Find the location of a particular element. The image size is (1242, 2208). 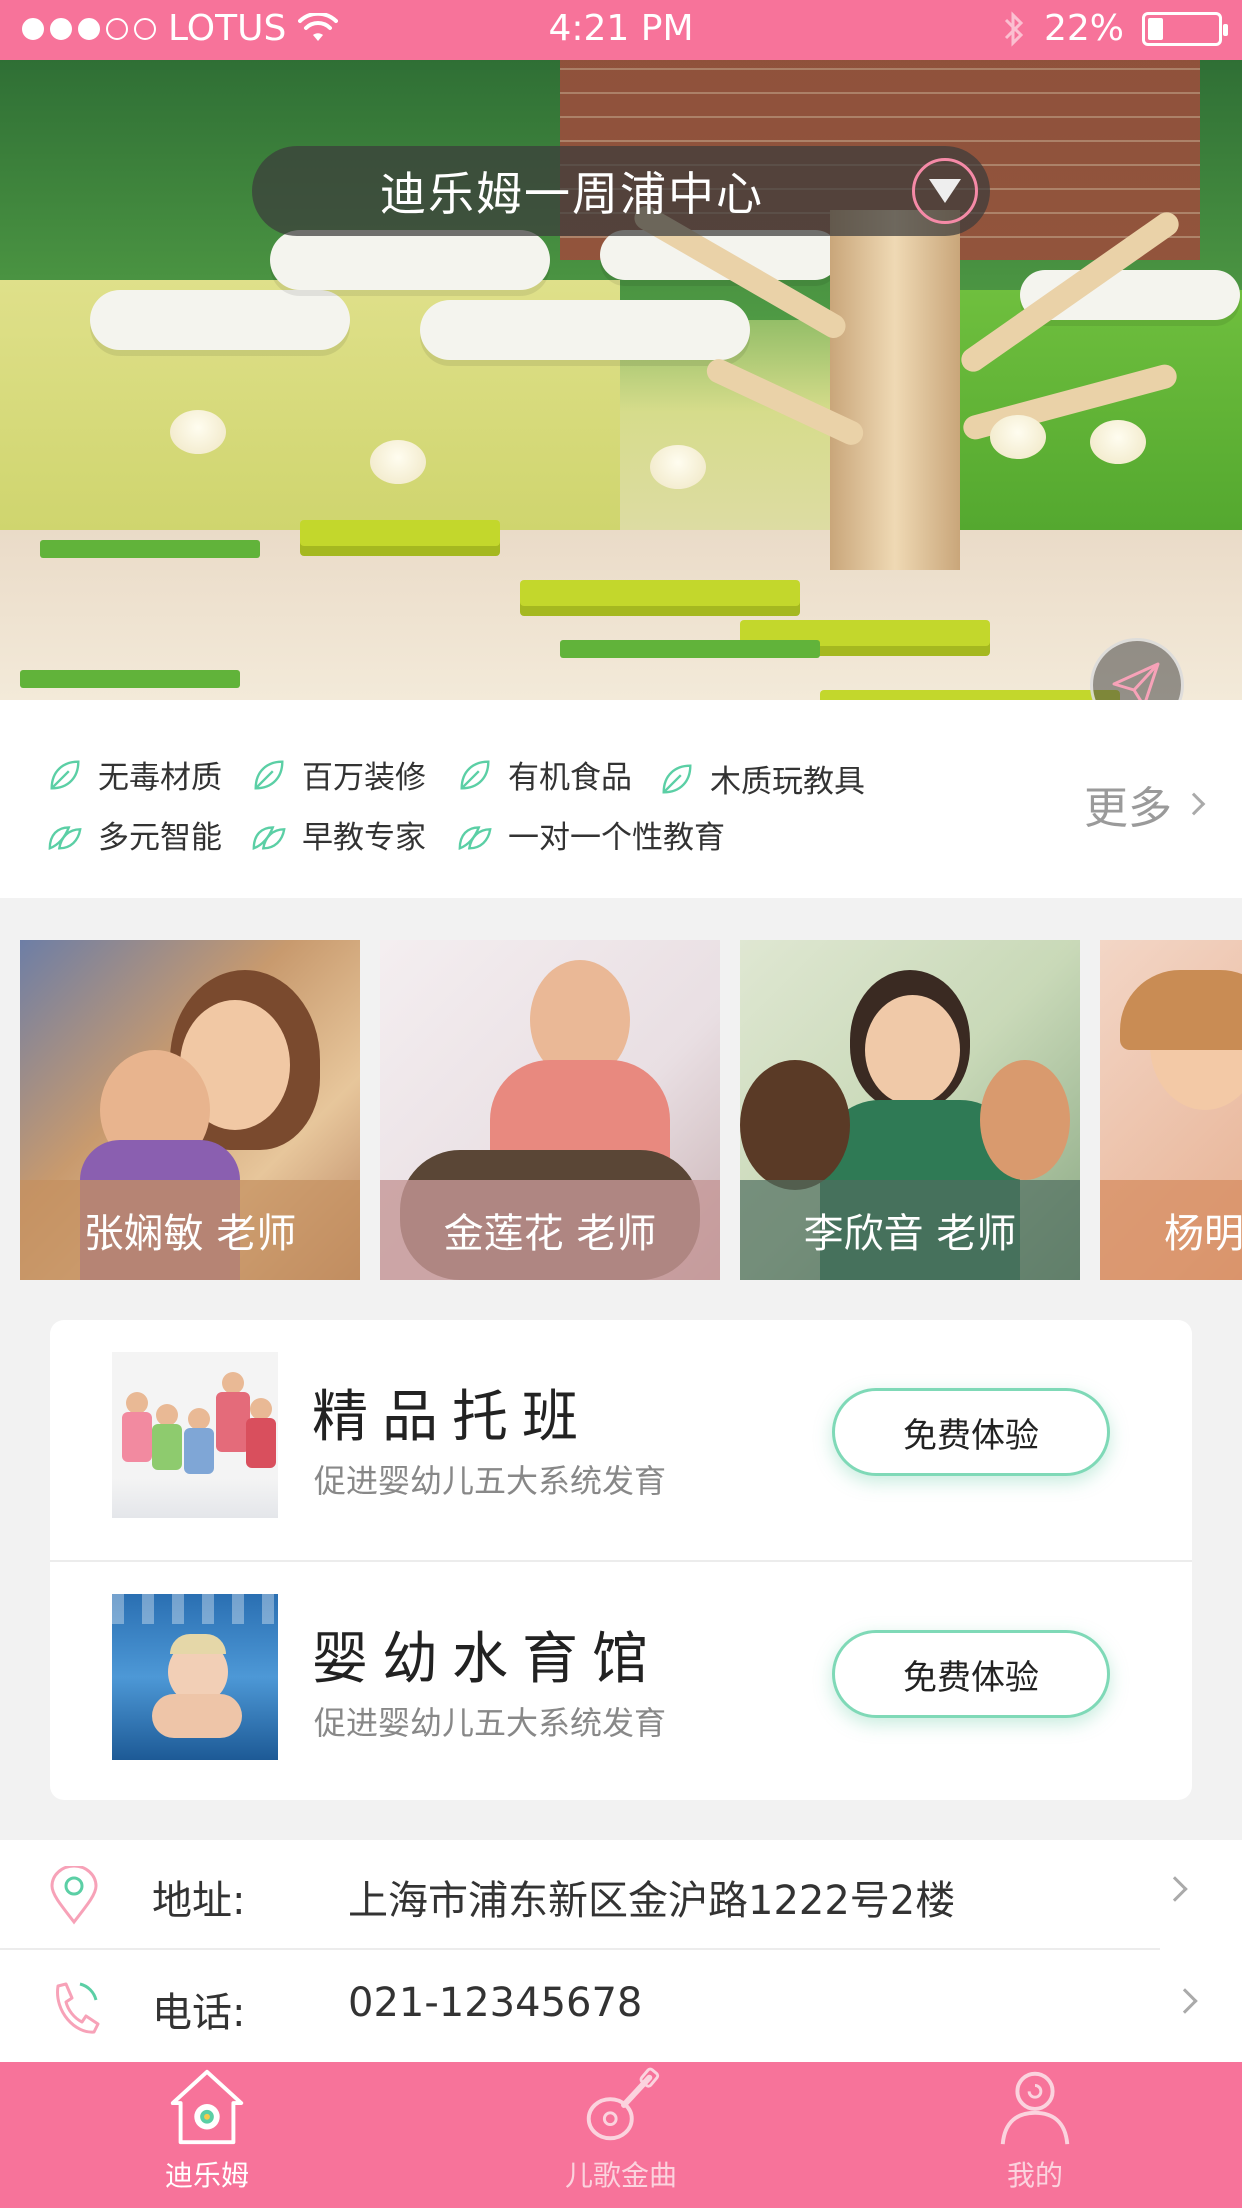

phone-value: 021-12345678 is located at coordinates (495, 2003).